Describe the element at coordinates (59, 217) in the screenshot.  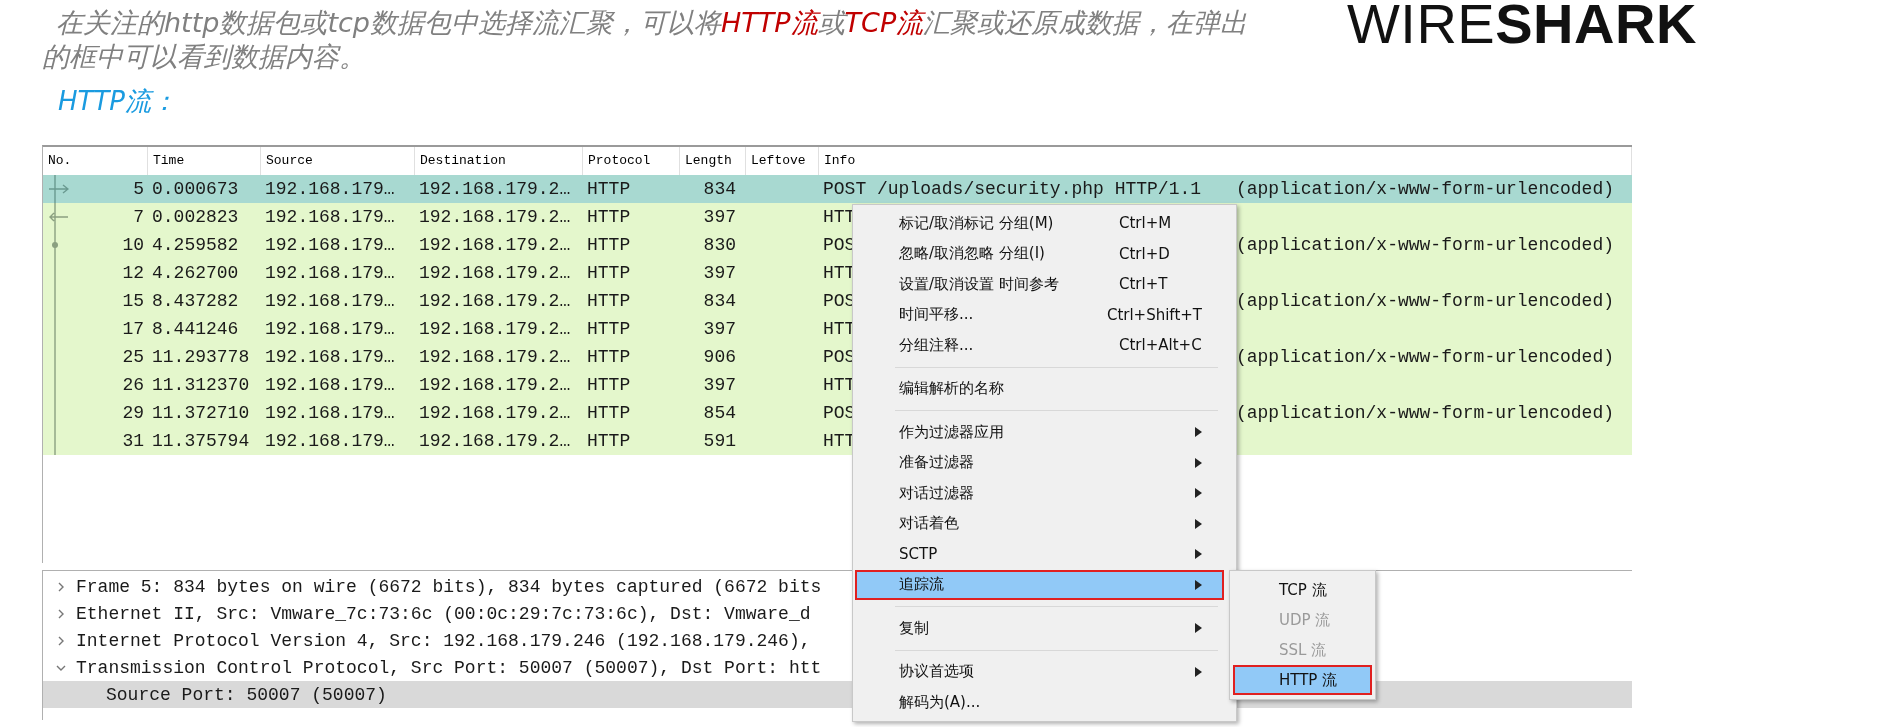
I see `left-arrow-icon` at that location.